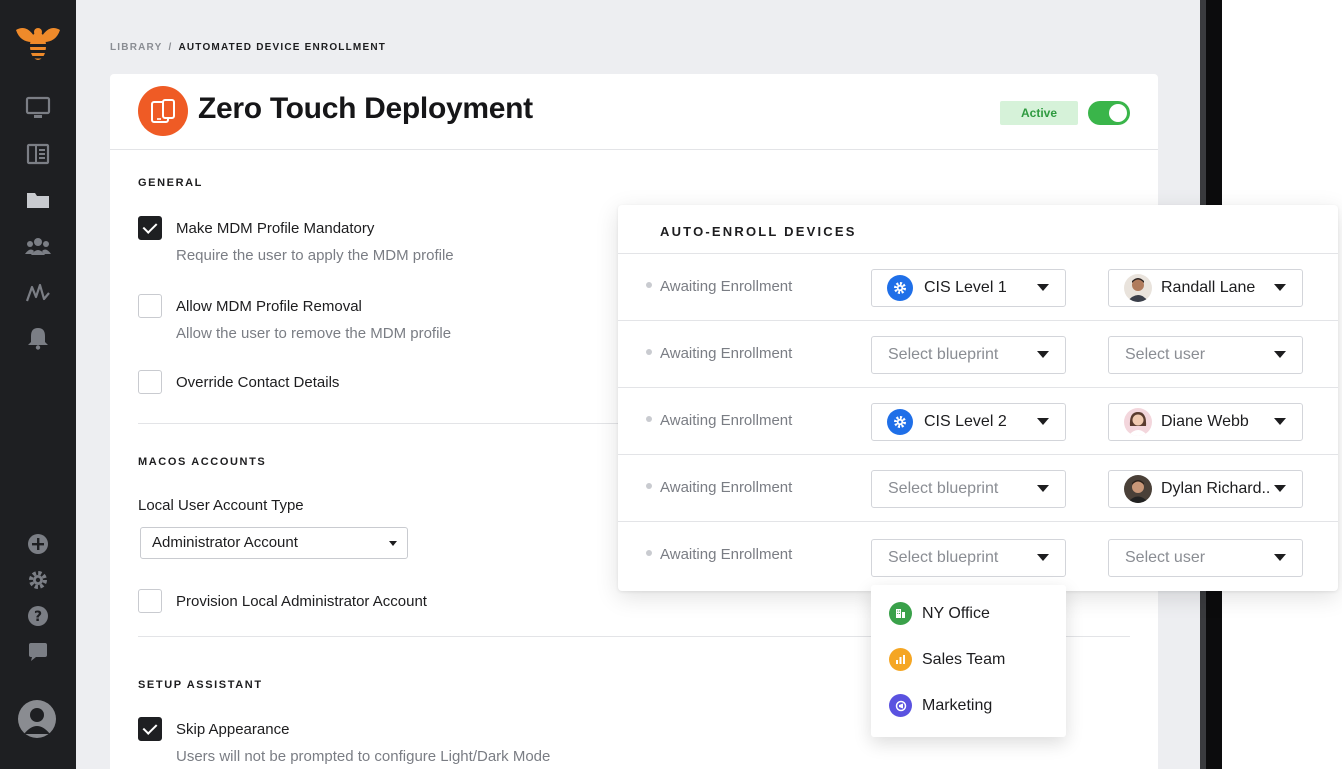 This screenshot has width=1342, height=769. What do you see at coordinates (163, 111) in the screenshot?
I see `device-enrollment-icon` at bounding box center [163, 111].